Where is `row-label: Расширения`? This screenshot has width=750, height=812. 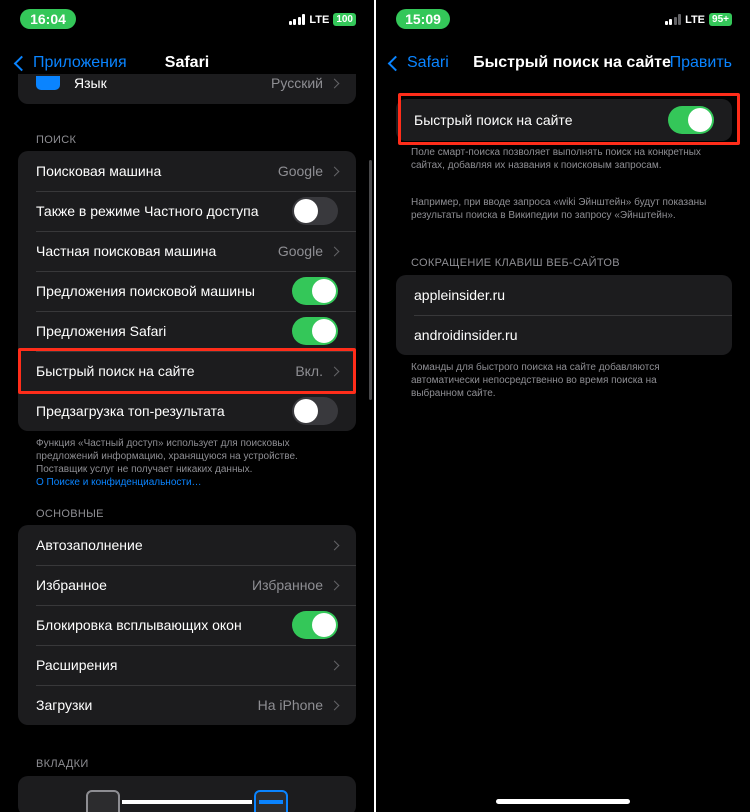 row-label: Расширения is located at coordinates (77, 665).